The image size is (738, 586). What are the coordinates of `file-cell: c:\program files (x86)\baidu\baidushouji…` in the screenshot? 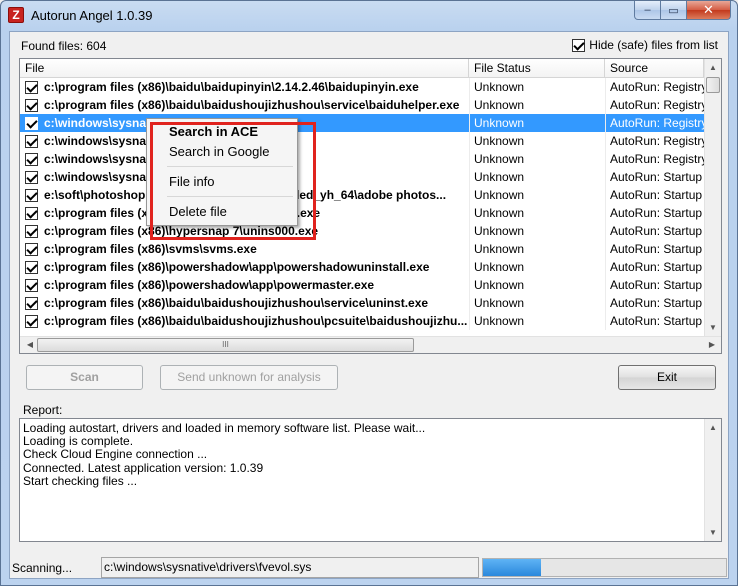 It's located at (244, 105).